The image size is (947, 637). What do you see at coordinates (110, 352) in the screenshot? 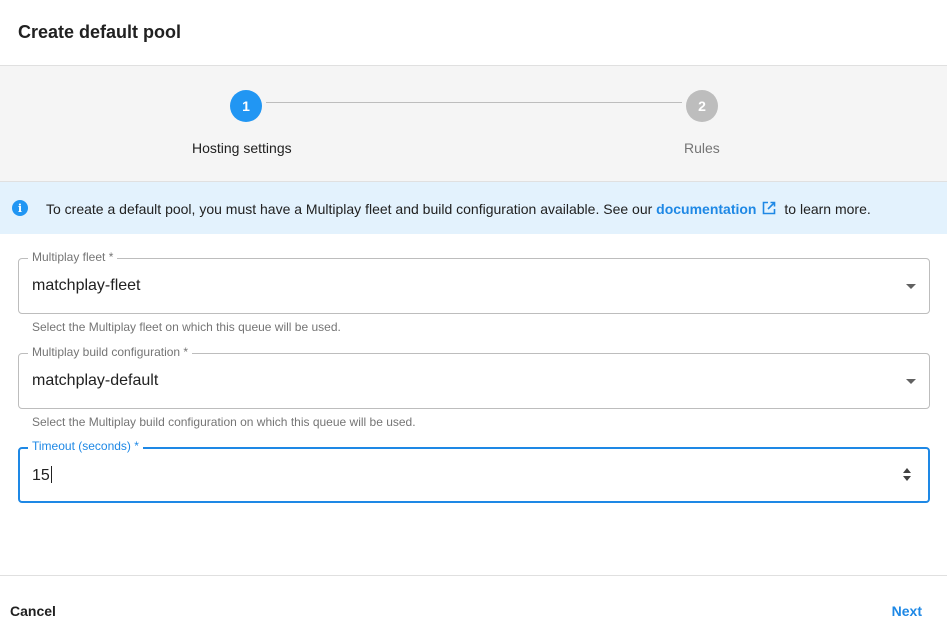
I see `build-configuration-label: Multiplay build configuration *` at bounding box center [110, 352].